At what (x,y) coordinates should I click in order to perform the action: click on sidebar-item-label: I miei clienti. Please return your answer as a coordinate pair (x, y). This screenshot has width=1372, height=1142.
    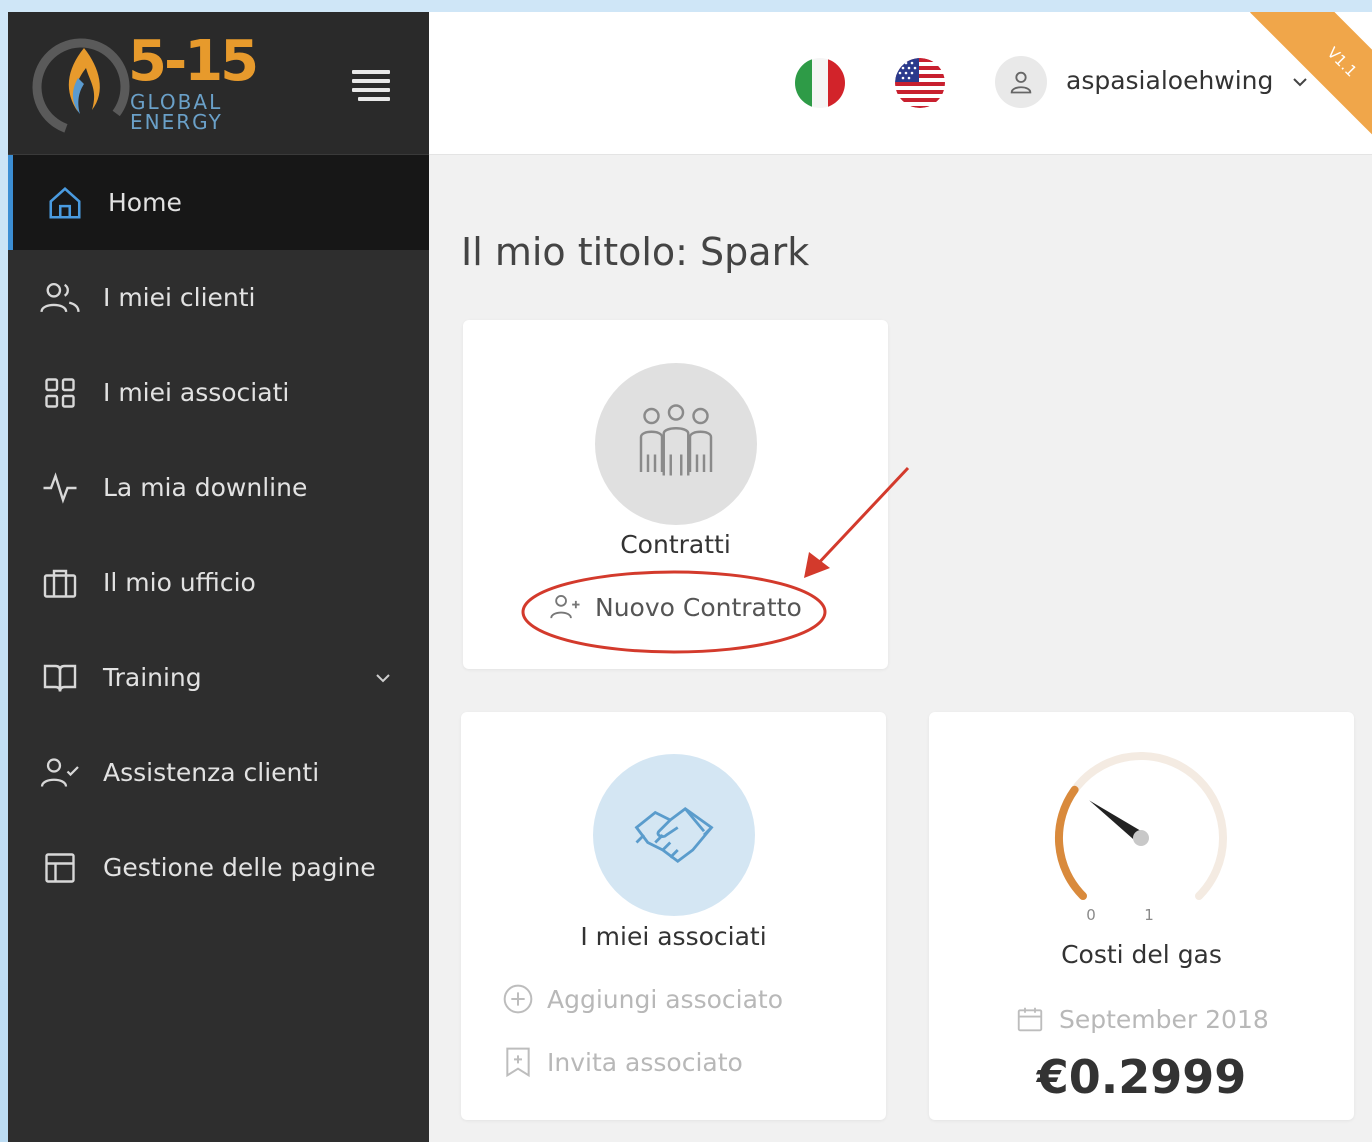
    Looking at the image, I should click on (179, 297).